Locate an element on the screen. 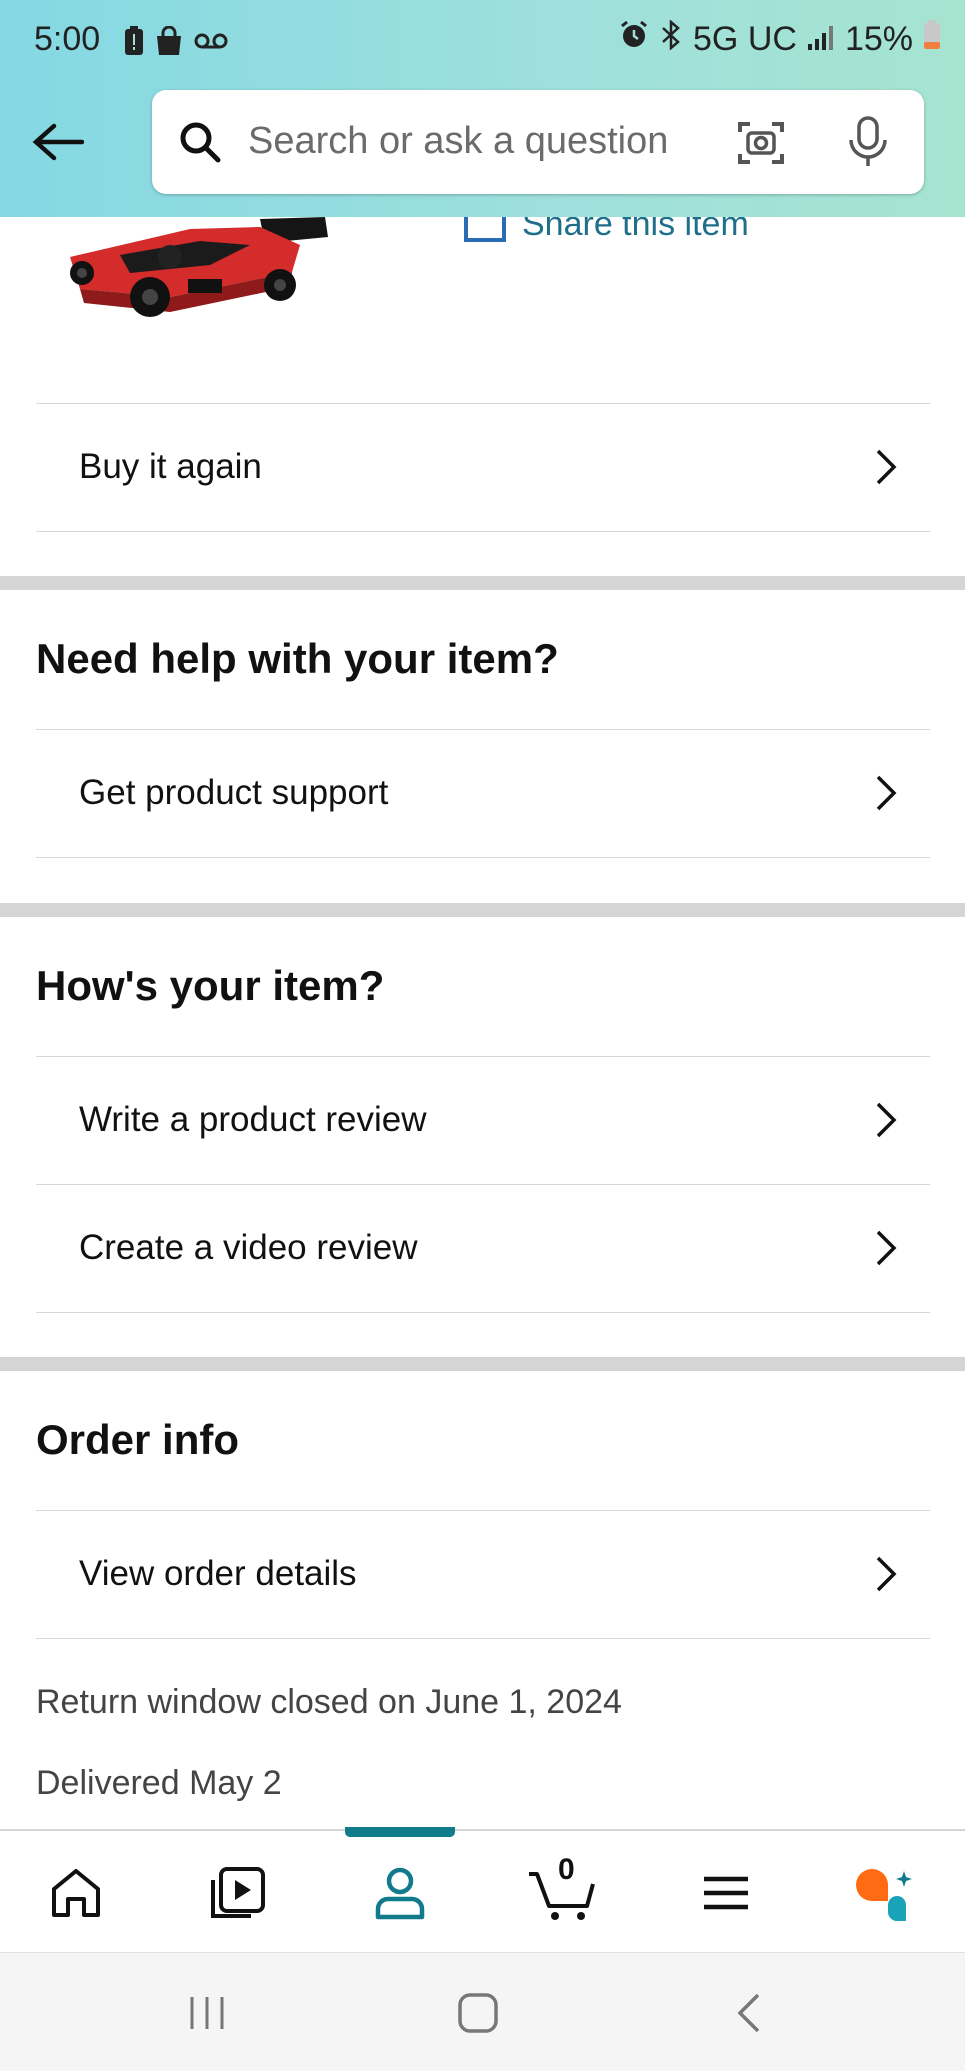  nav-rufus-assistant is located at coordinates (884, 1893).